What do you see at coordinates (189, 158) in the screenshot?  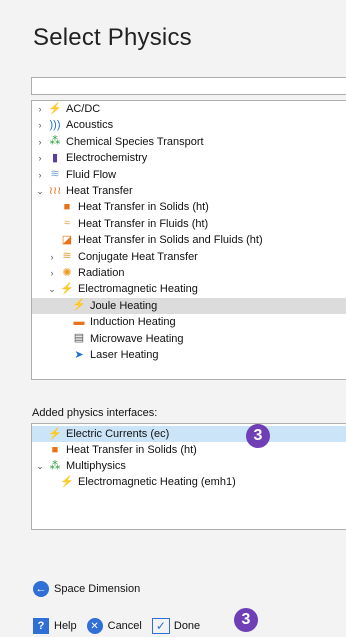 I see `tree-item-electrochemistry: › ▮ Electrochemistry` at bounding box center [189, 158].